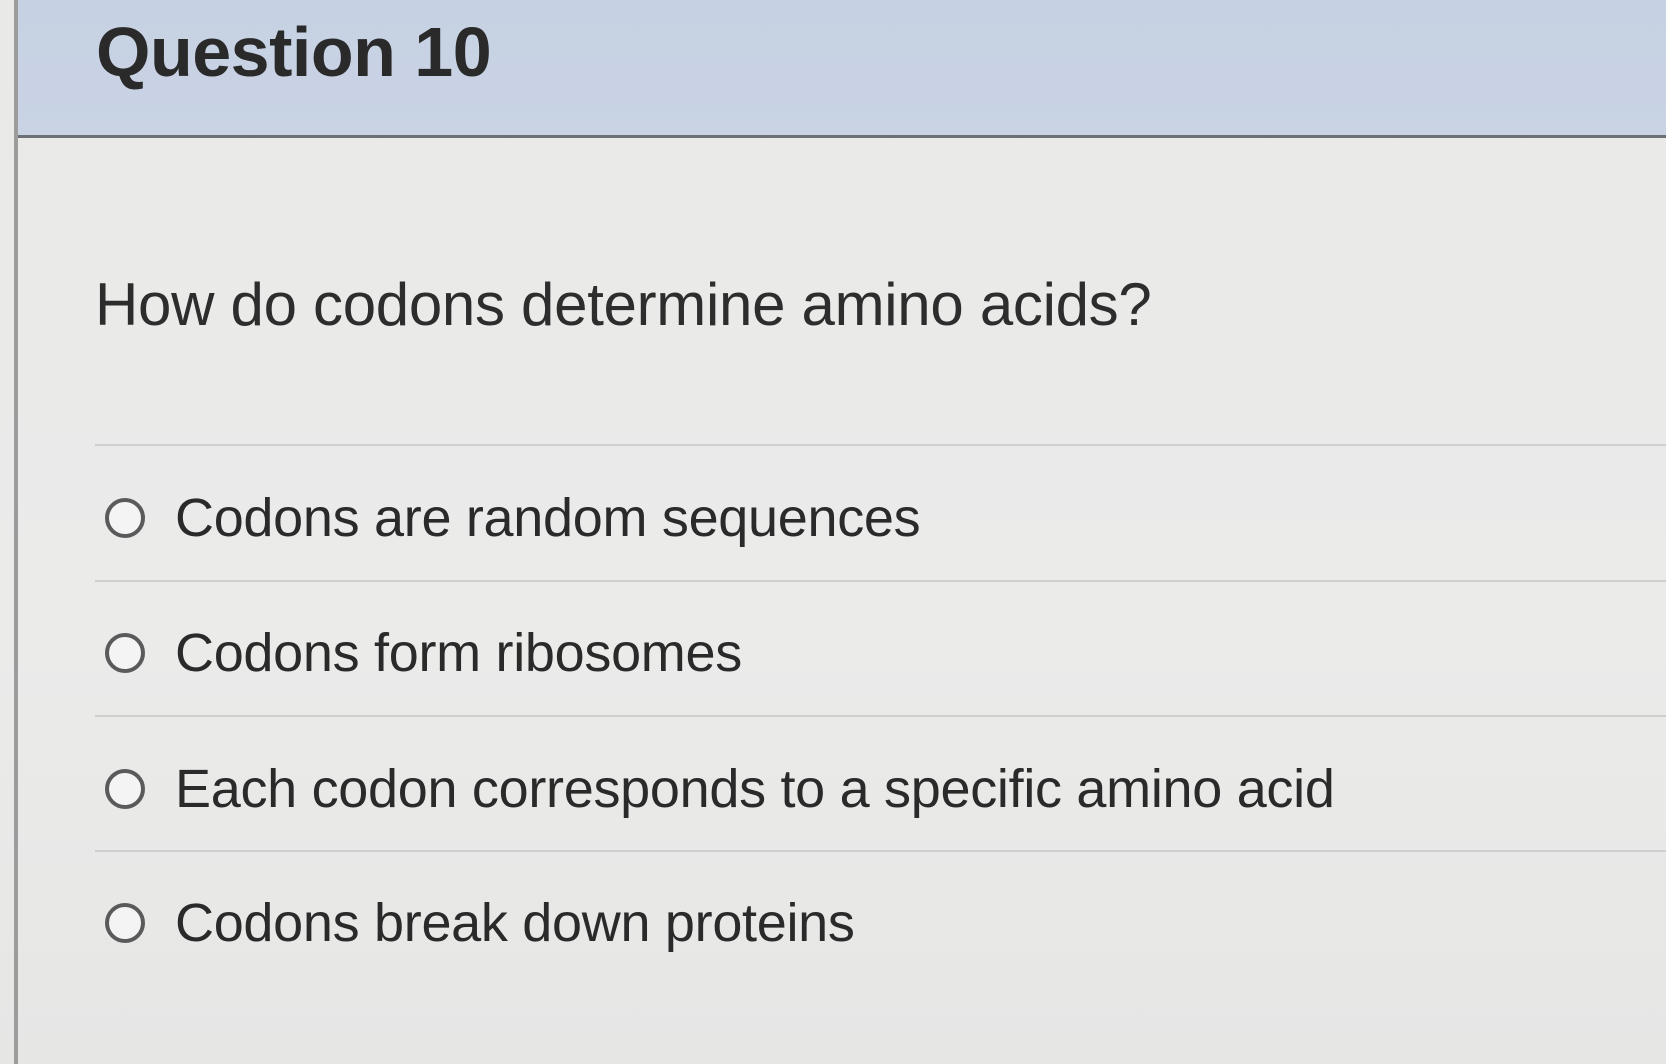  Describe the element at coordinates (294, 52) in the screenshot. I see `question-title: Question 10` at that location.